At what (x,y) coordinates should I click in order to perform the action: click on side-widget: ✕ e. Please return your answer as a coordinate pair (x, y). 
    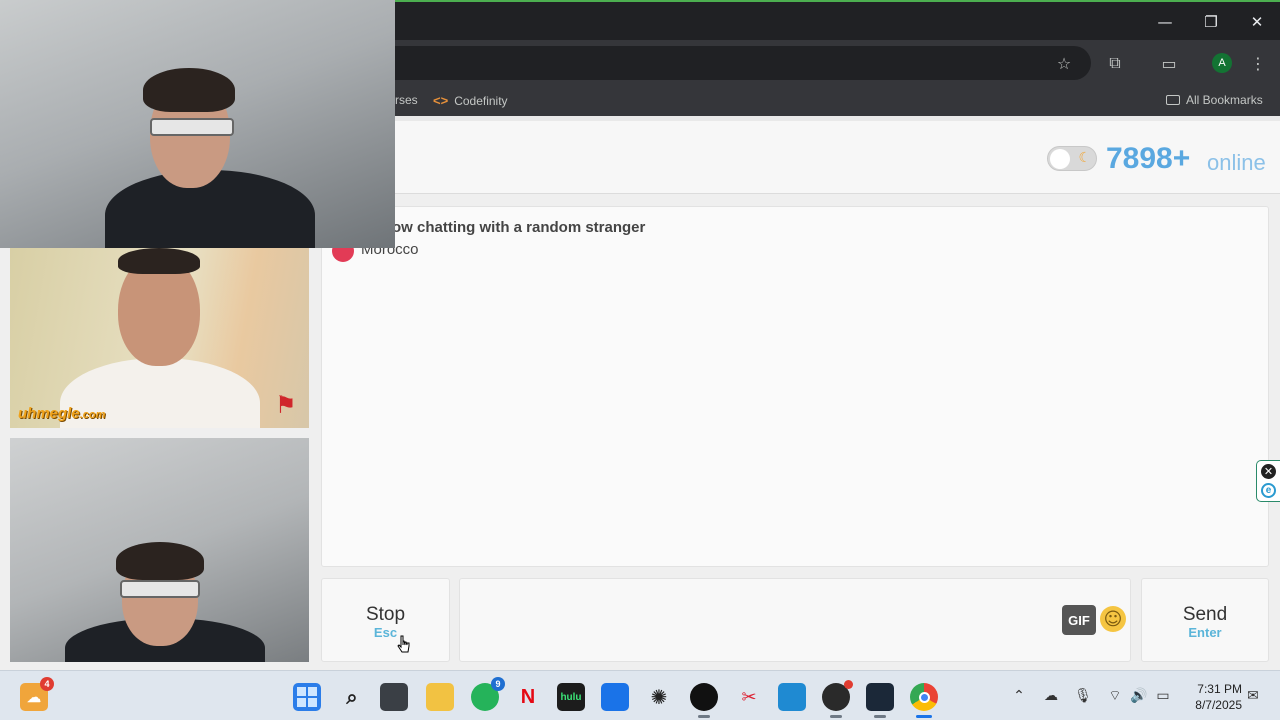
    Looking at the image, I should click on (1268, 481).